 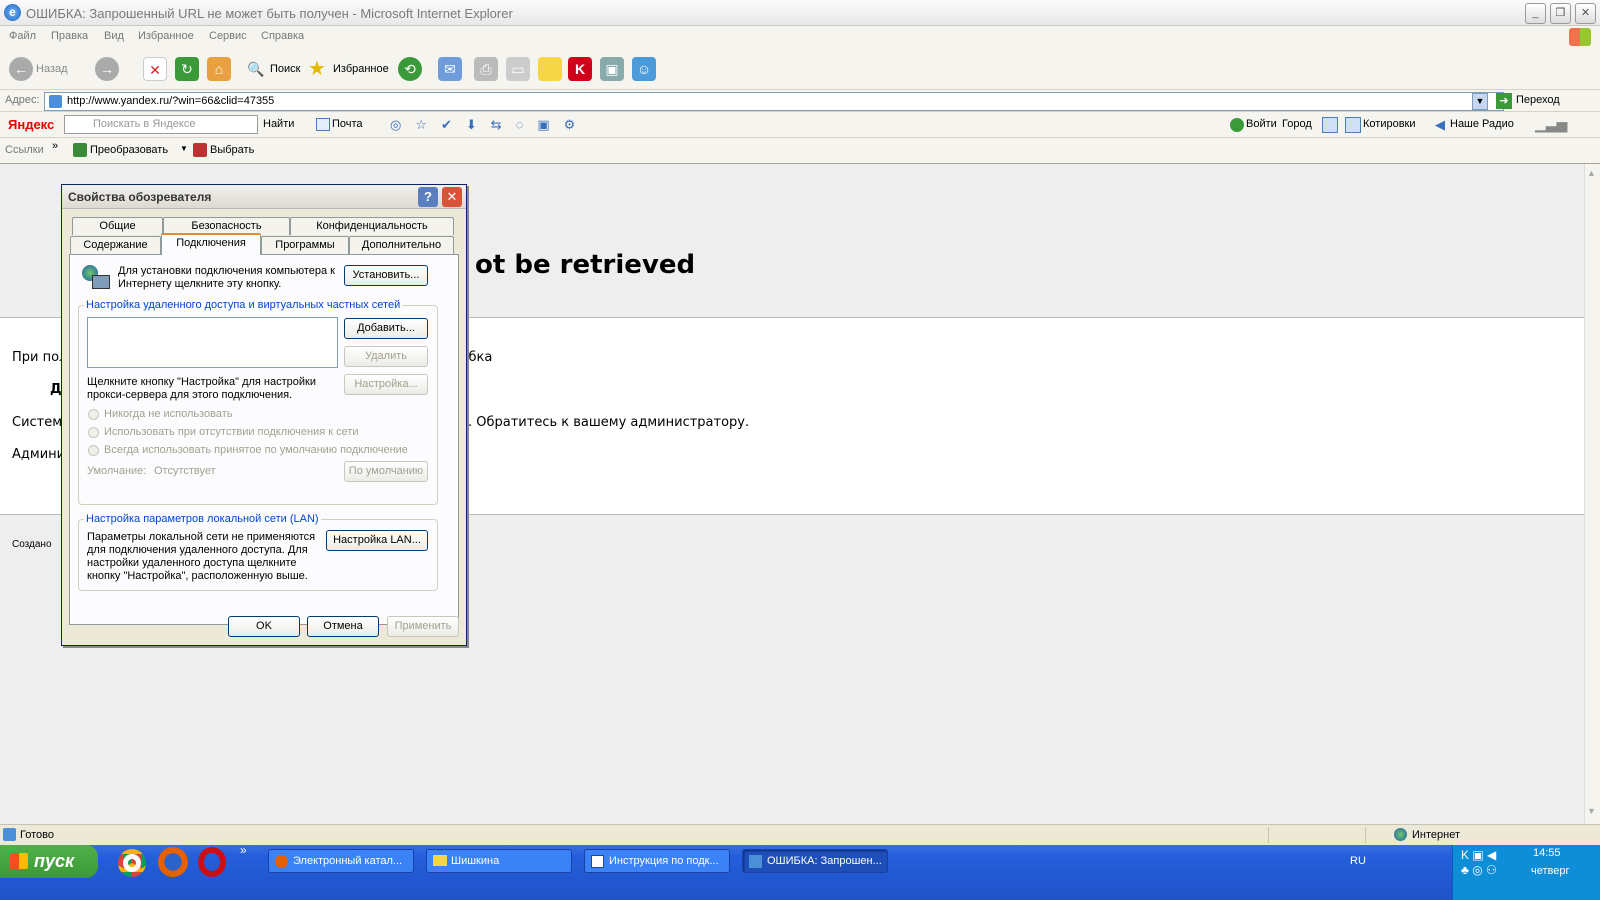 I want to click on links-label: Ссылки, so click(x=24, y=150).